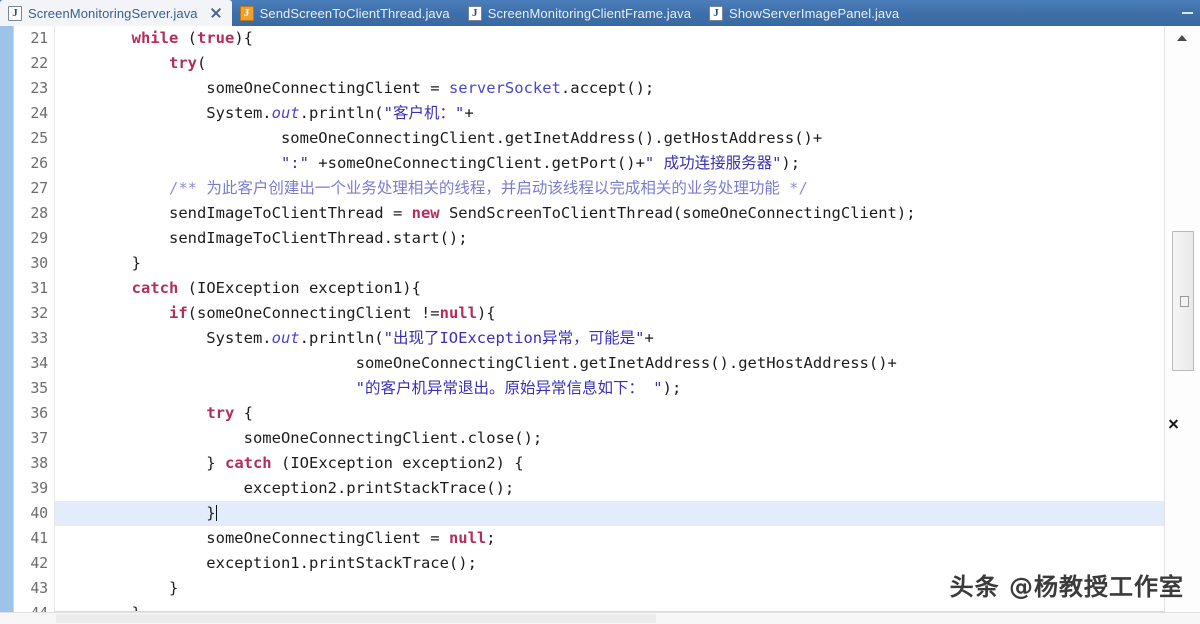 This screenshot has height=624, width=1200. I want to click on code-token: );, so click(672, 388).